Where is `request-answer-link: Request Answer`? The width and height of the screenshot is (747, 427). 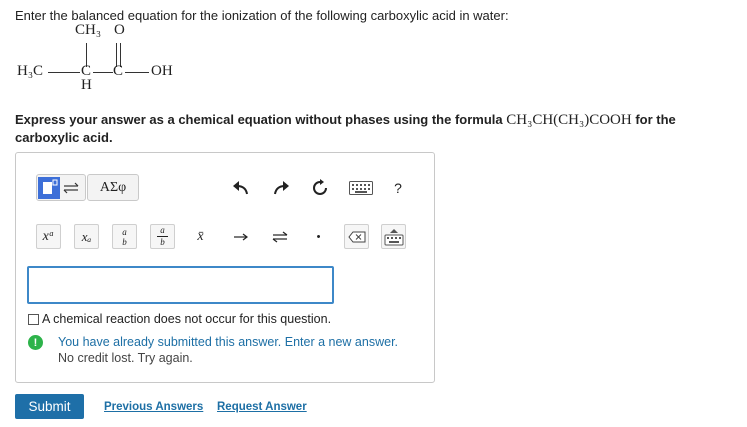
request-answer-link: Request Answer is located at coordinates (262, 407).